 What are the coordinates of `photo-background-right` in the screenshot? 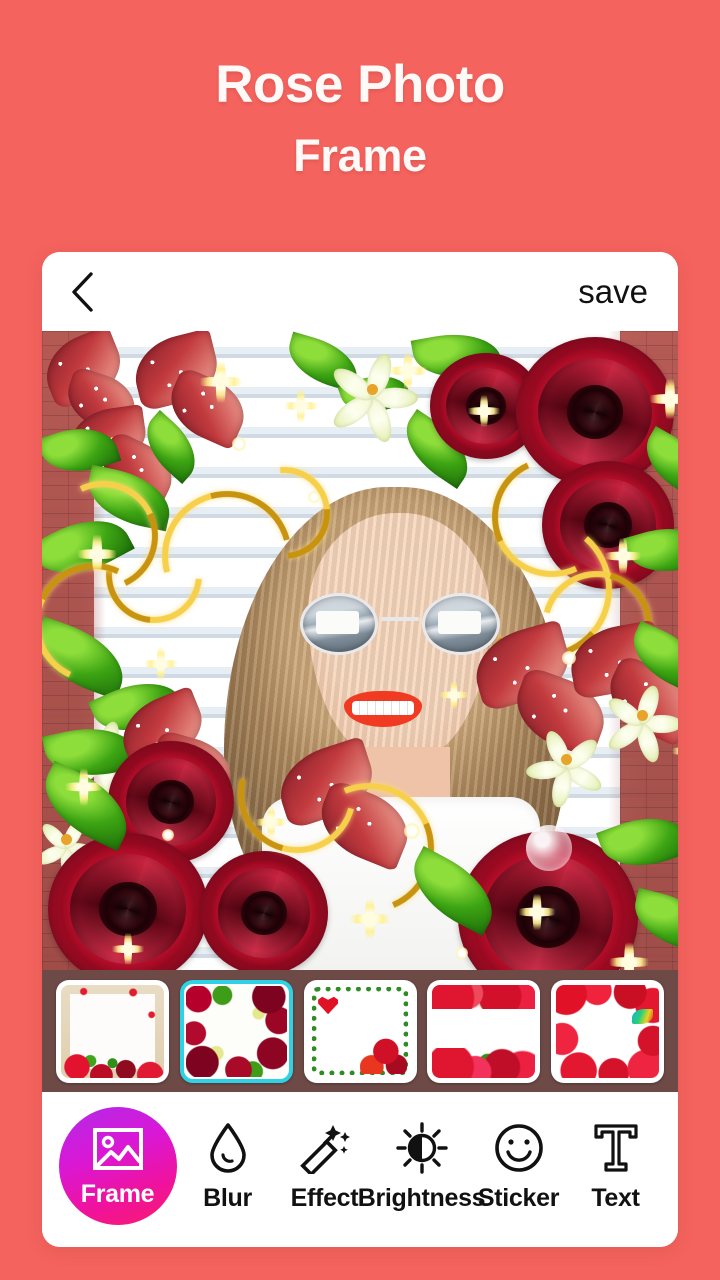 It's located at (649, 650).